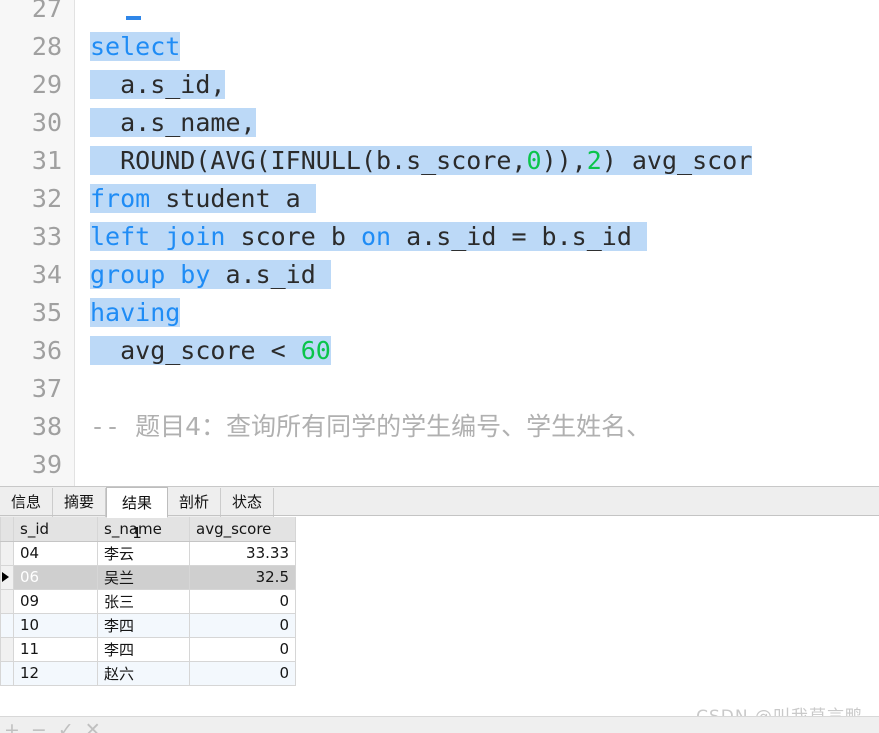 This screenshot has width=879, height=733. What do you see at coordinates (55, 577) in the screenshot?
I see `cell-s-id: 06` at bounding box center [55, 577].